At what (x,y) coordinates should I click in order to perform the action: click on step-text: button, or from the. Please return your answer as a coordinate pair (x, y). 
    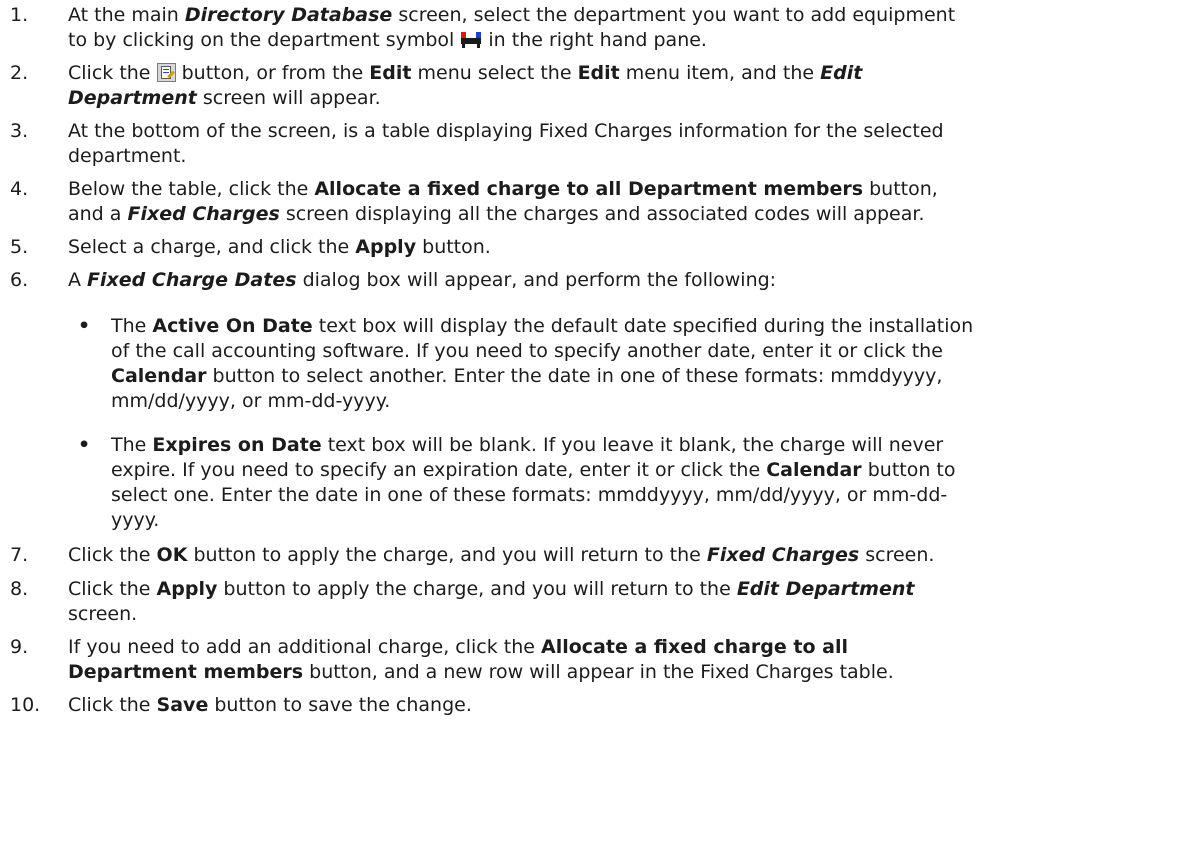
    Looking at the image, I should click on (272, 73).